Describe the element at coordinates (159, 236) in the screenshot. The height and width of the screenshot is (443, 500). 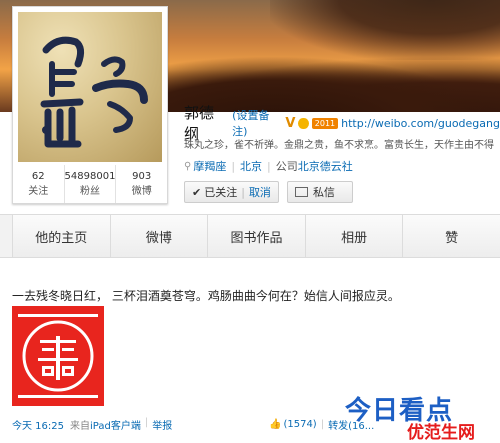
I see `tab-weibo: 微博` at that location.